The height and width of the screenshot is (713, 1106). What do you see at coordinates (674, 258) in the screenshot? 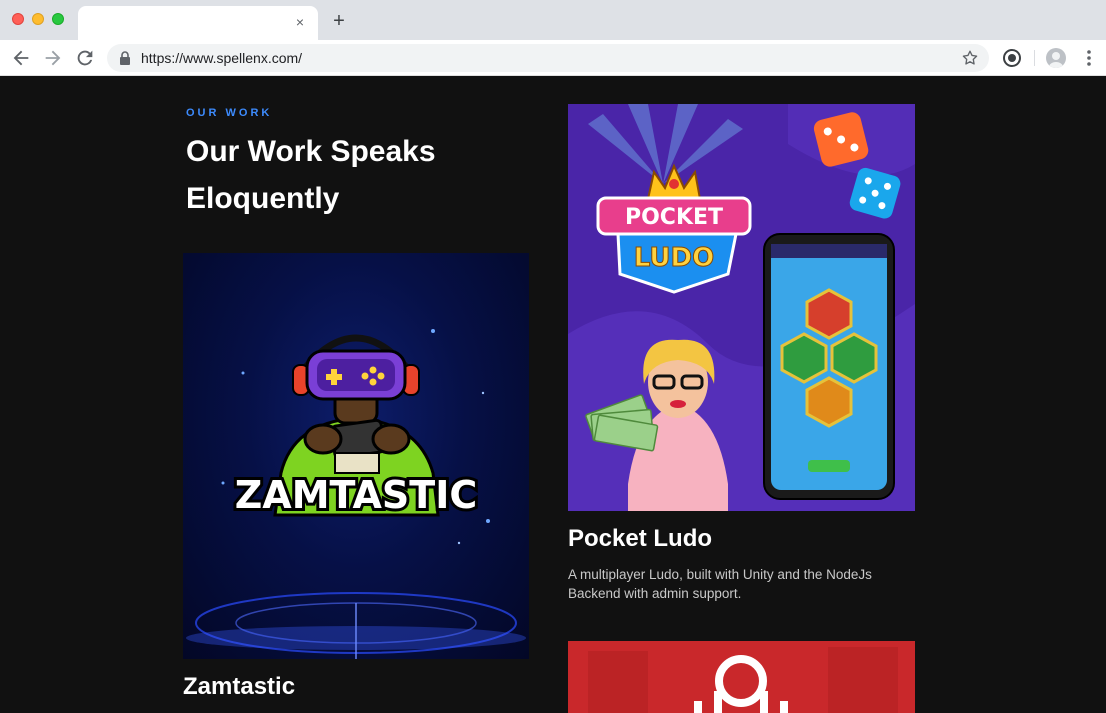
I see `svg-text: LUDO` at bounding box center [674, 258].